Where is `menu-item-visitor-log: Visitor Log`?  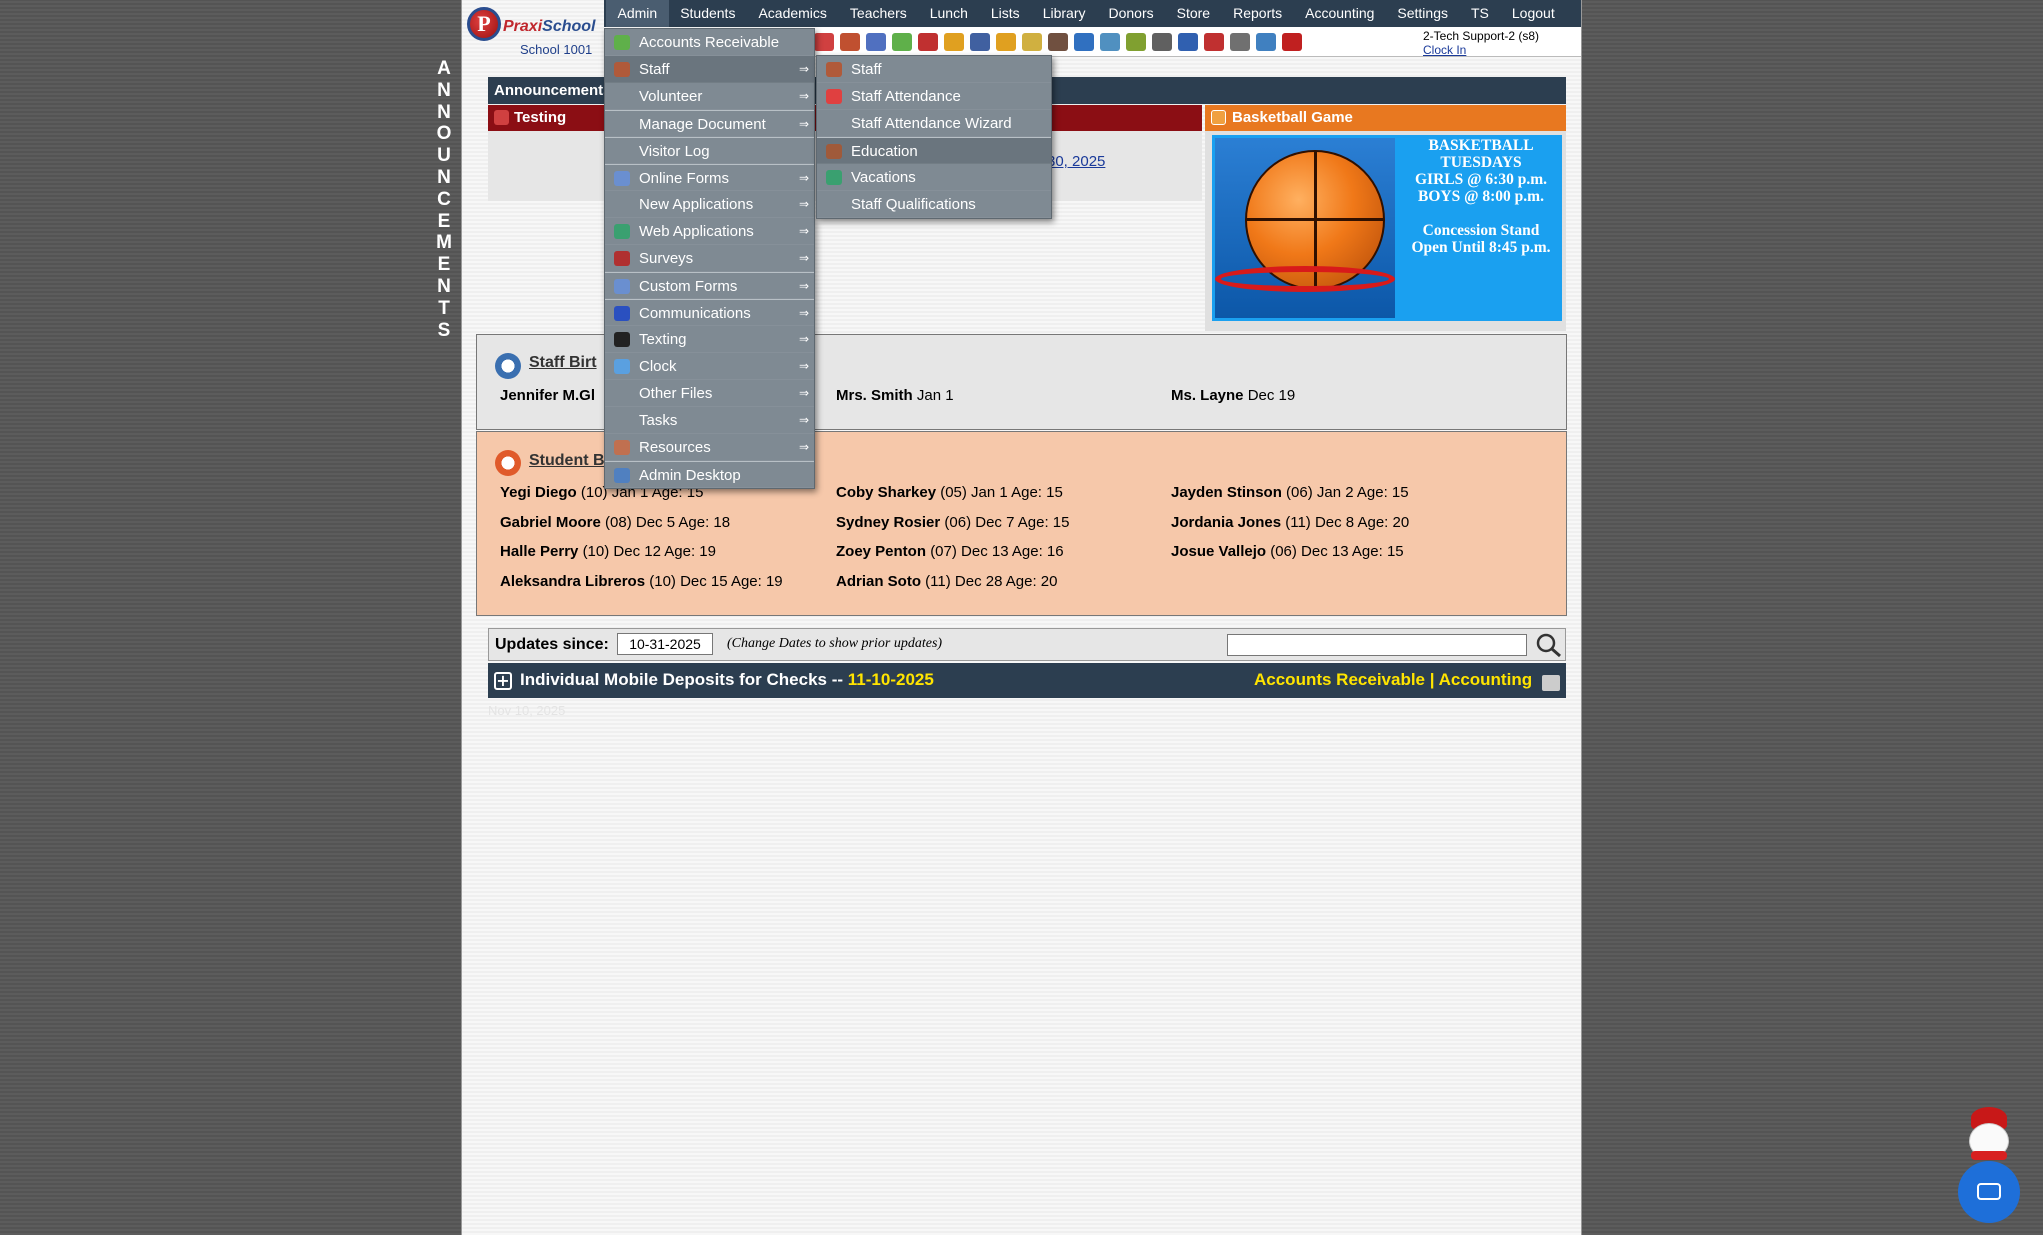
menu-item-visitor-log: Visitor Log is located at coordinates (709, 150).